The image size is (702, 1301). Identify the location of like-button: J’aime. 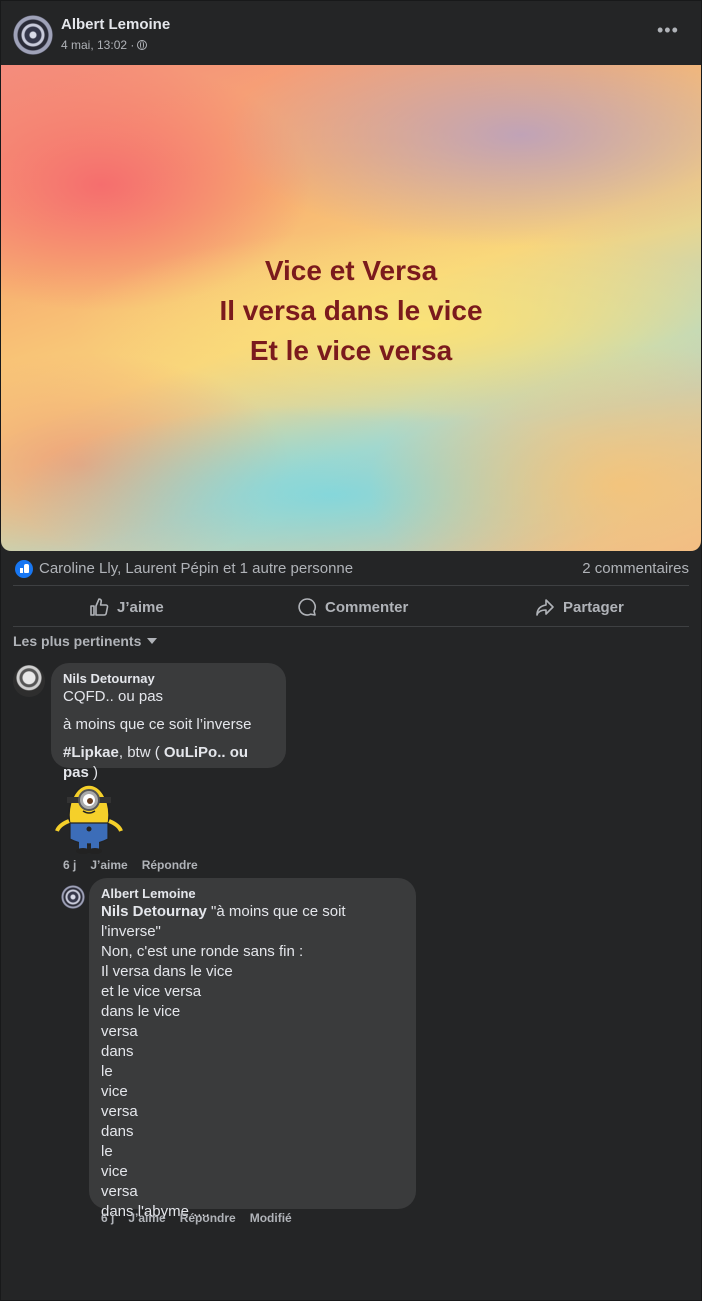
(126, 607).